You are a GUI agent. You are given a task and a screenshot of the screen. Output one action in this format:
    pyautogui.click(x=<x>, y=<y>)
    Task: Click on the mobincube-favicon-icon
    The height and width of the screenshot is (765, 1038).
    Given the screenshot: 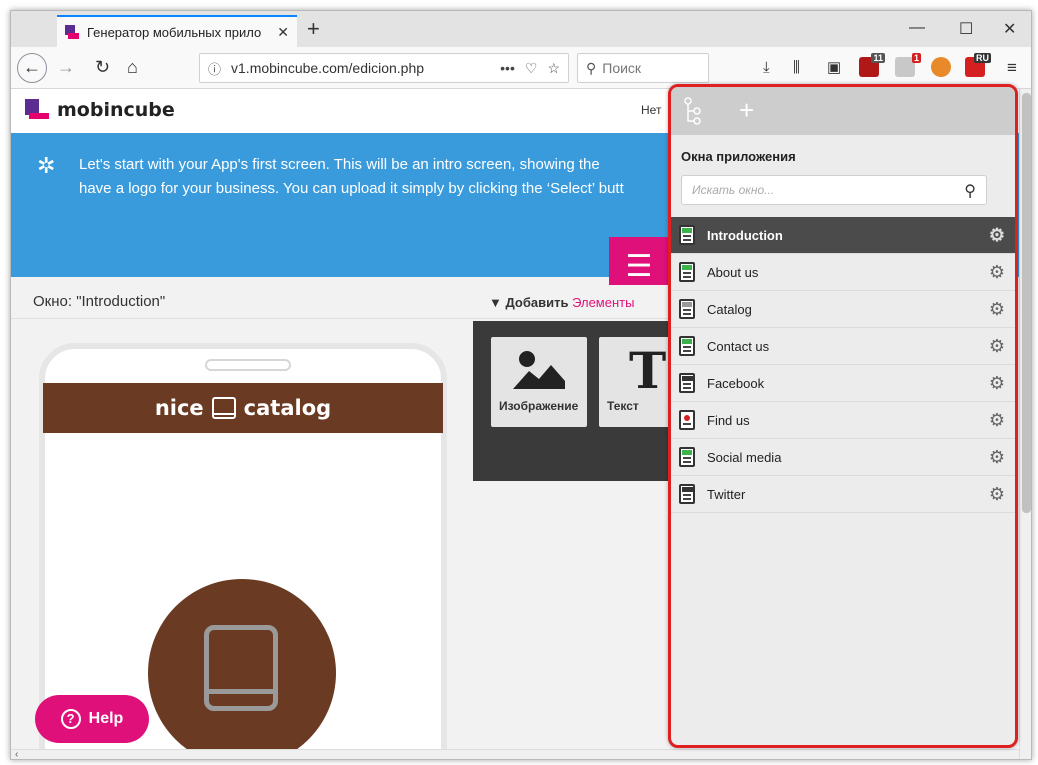 What is the action you would take?
    pyautogui.click(x=72, y=32)
    